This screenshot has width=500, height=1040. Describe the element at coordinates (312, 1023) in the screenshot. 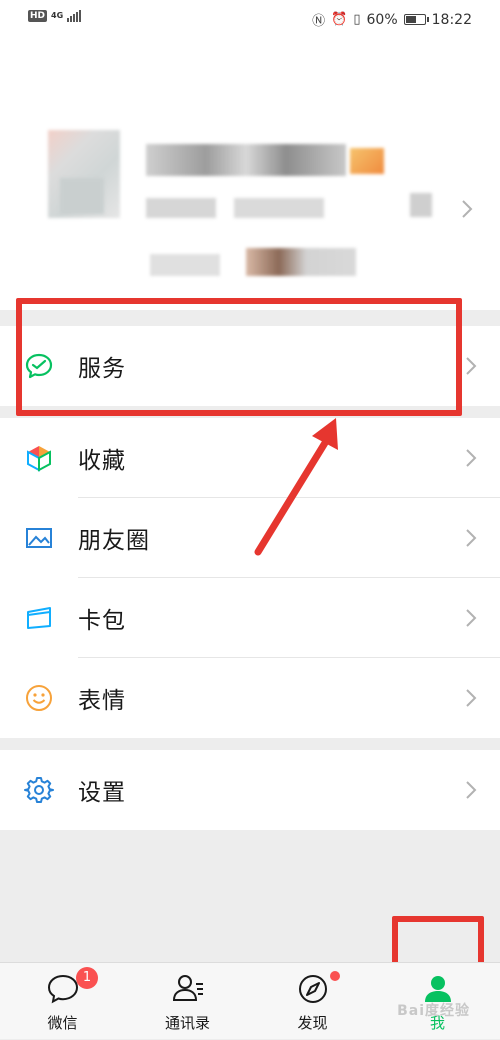

I see `tab-label-discover: 发现` at that location.